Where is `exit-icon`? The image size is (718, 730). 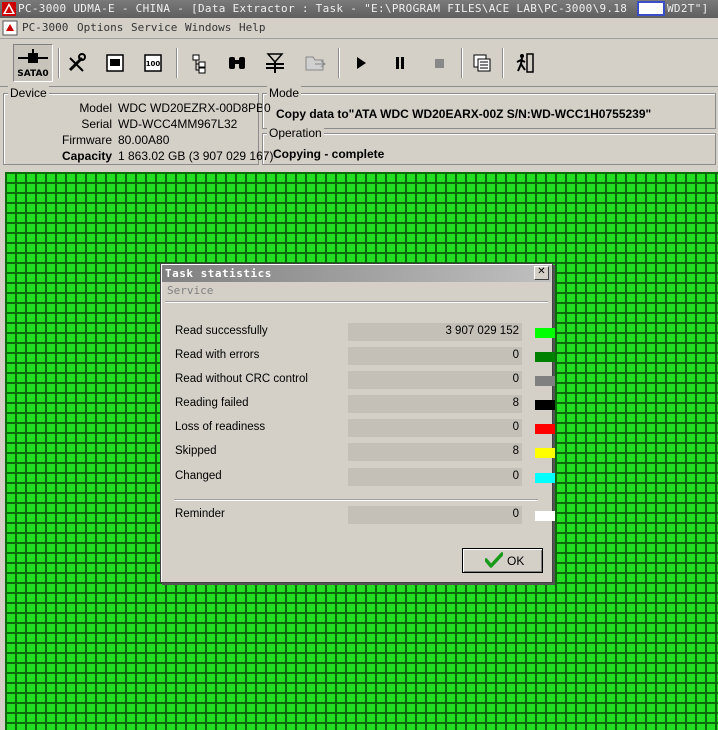 exit-icon is located at coordinates (525, 63).